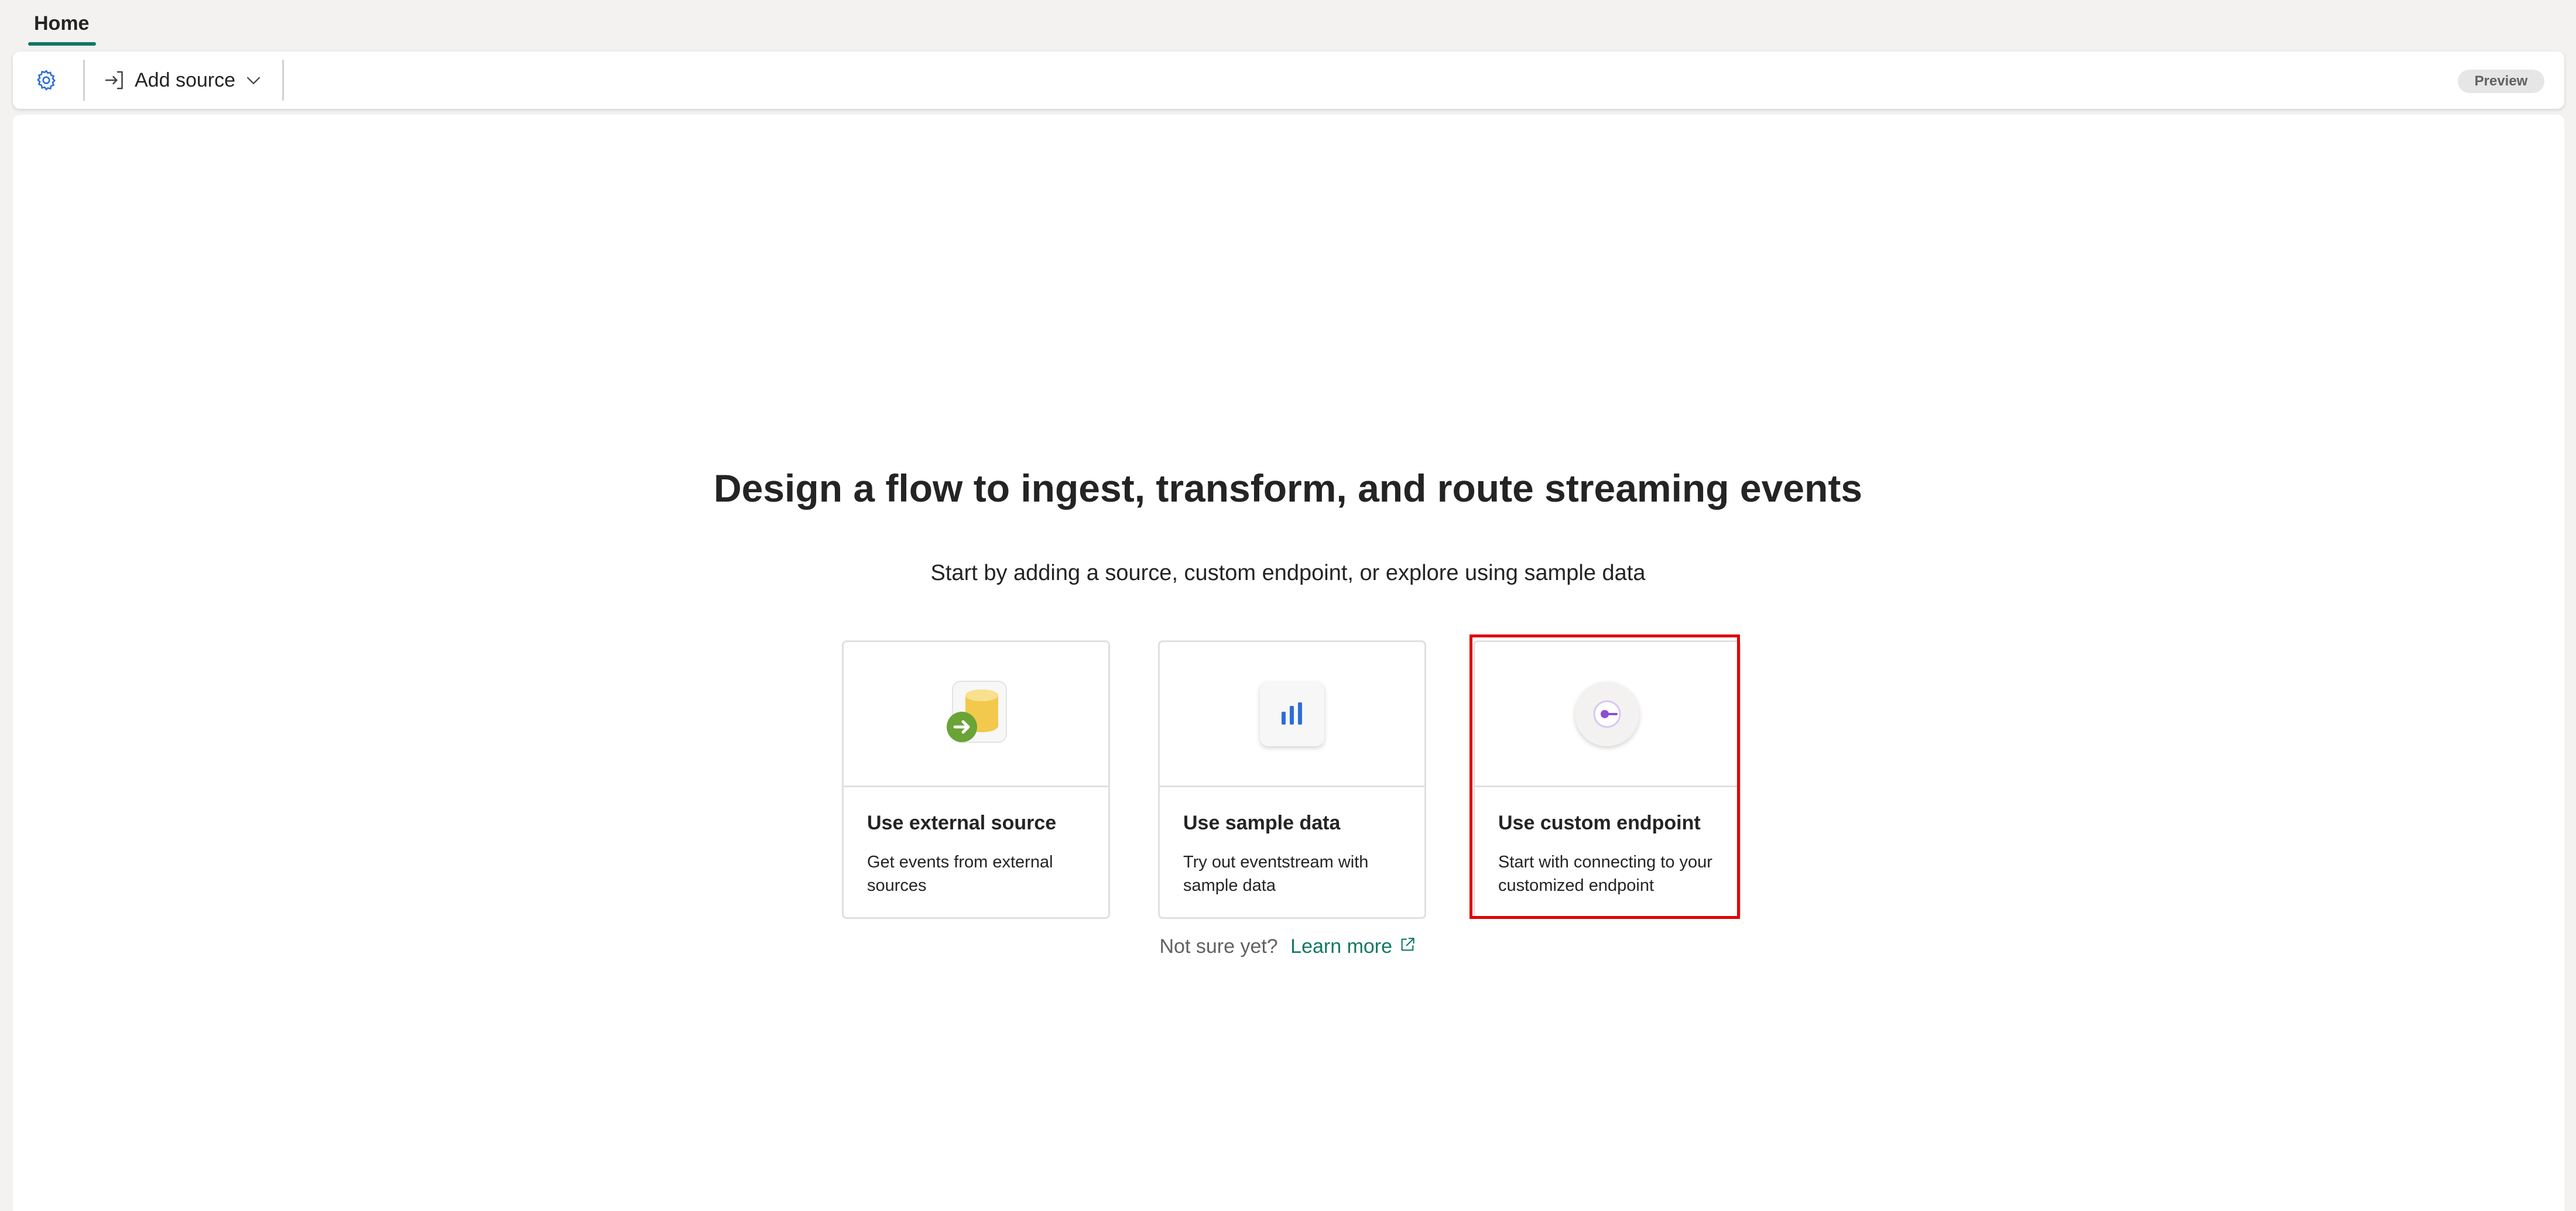 This screenshot has height=1211, width=2576. What do you see at coordinates (1262, 823) in the screenshot?
I see `card-title: Use sample data` at bounding box center [1262, 823].